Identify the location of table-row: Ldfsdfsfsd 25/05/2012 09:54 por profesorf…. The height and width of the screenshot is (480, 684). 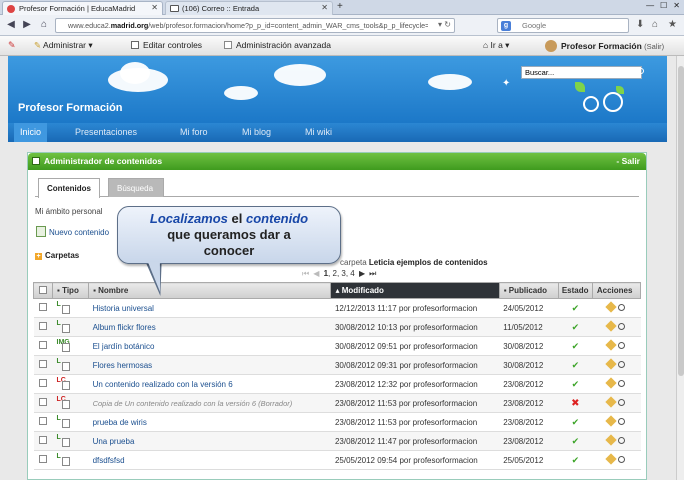
(337, 460).